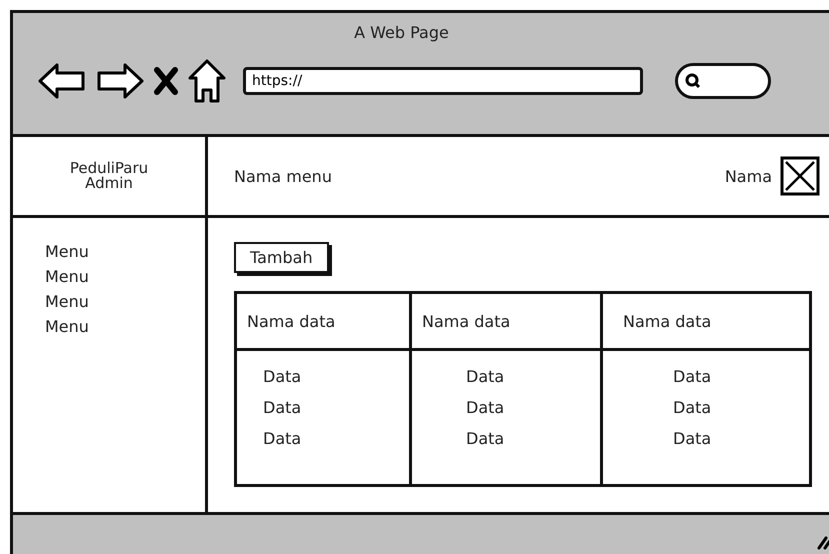  Describe the element at coordinates (822, 542) in the screenshot. I see `resize-grip-icon` at that location.